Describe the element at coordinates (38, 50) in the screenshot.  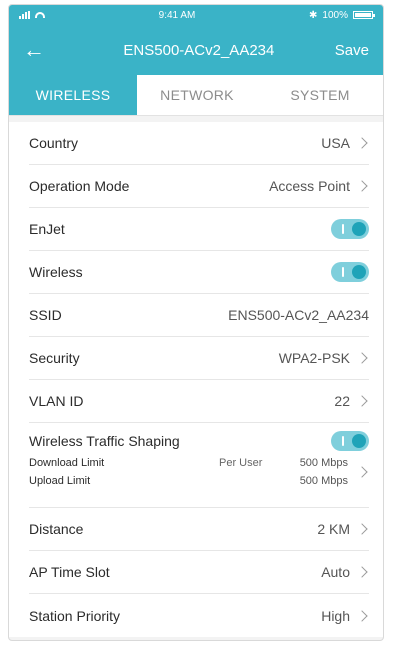
I see `back-arrow-icon: ←` at that location.